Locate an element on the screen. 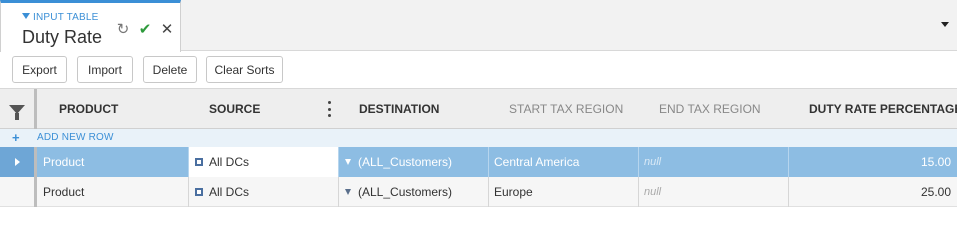 The width and height of the screenshot is (957, 240). tab-actions: ↻ ✔ ✕ is located at coordinates (145, 29).